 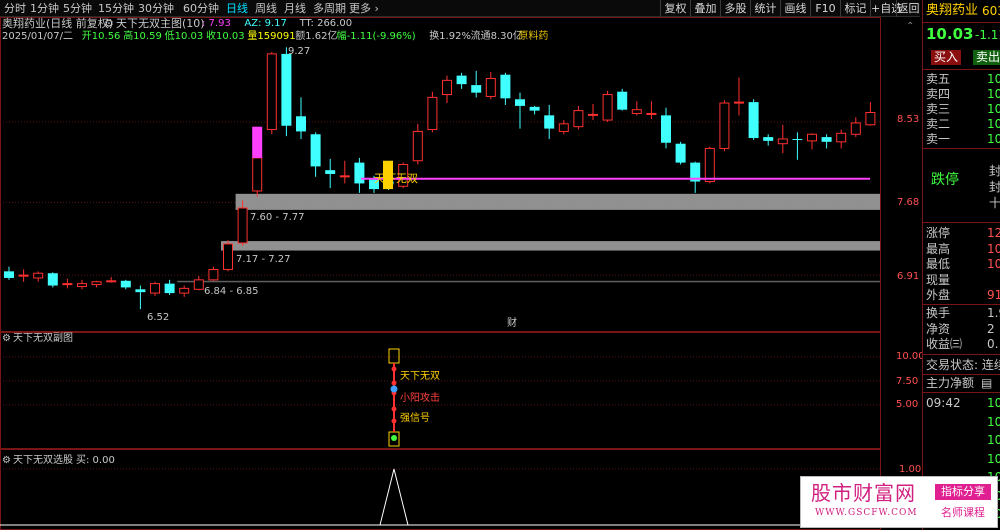 I want to click on sub1-title: 天下无双副图, so click(x=43, y=338).